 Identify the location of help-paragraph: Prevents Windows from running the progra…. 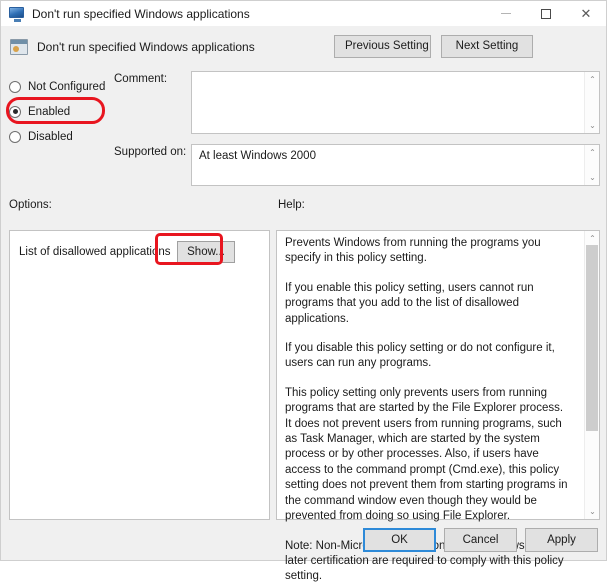
(413, 251).